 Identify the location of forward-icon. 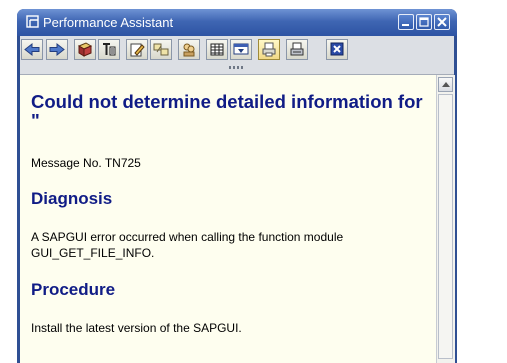
(57, 49).